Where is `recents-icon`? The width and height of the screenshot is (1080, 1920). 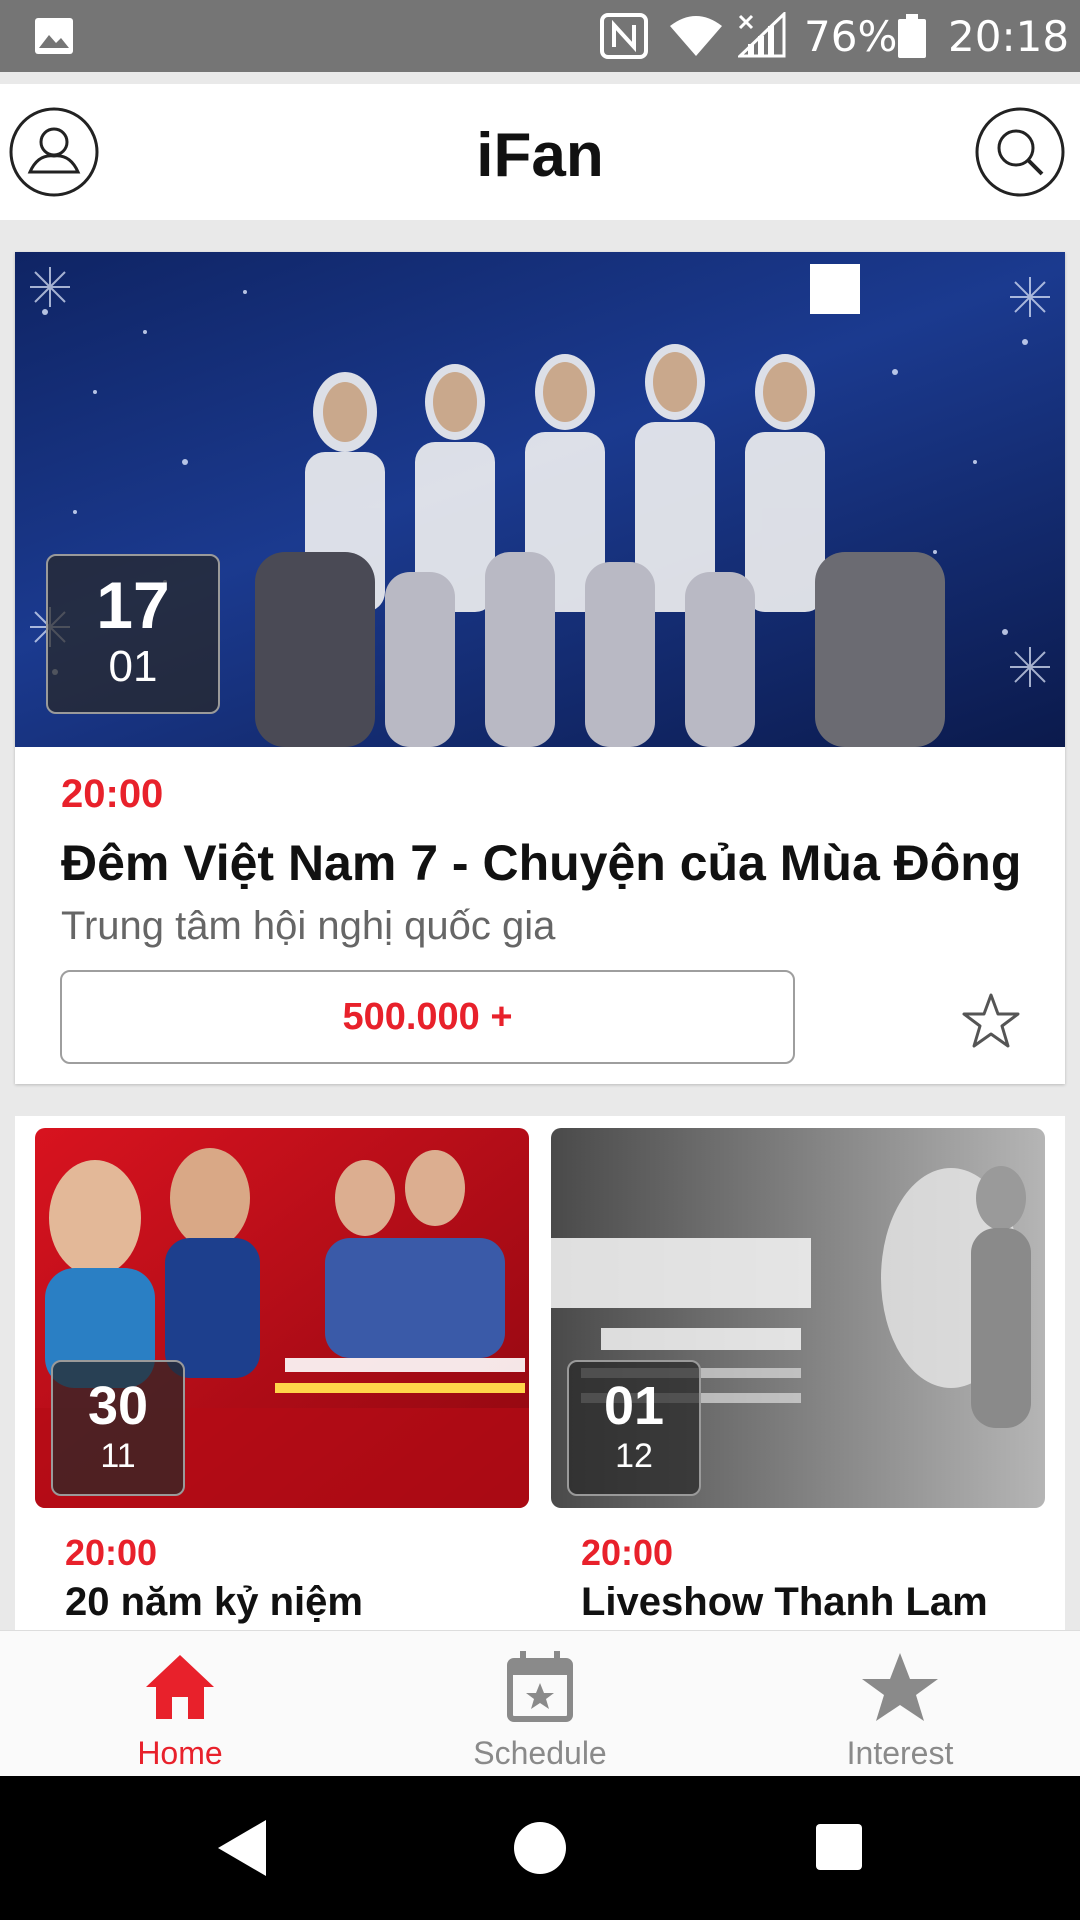
recents-icon is located at coordinates (839, 1847).